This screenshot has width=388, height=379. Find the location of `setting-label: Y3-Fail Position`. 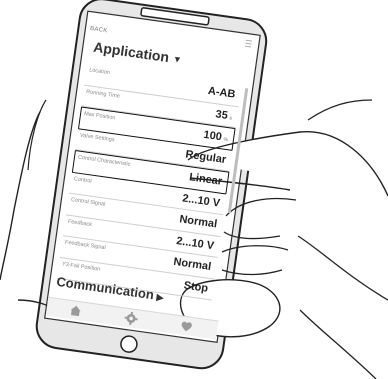

setting-label: Y3-Fail Position is located at coordinates (81, 266).